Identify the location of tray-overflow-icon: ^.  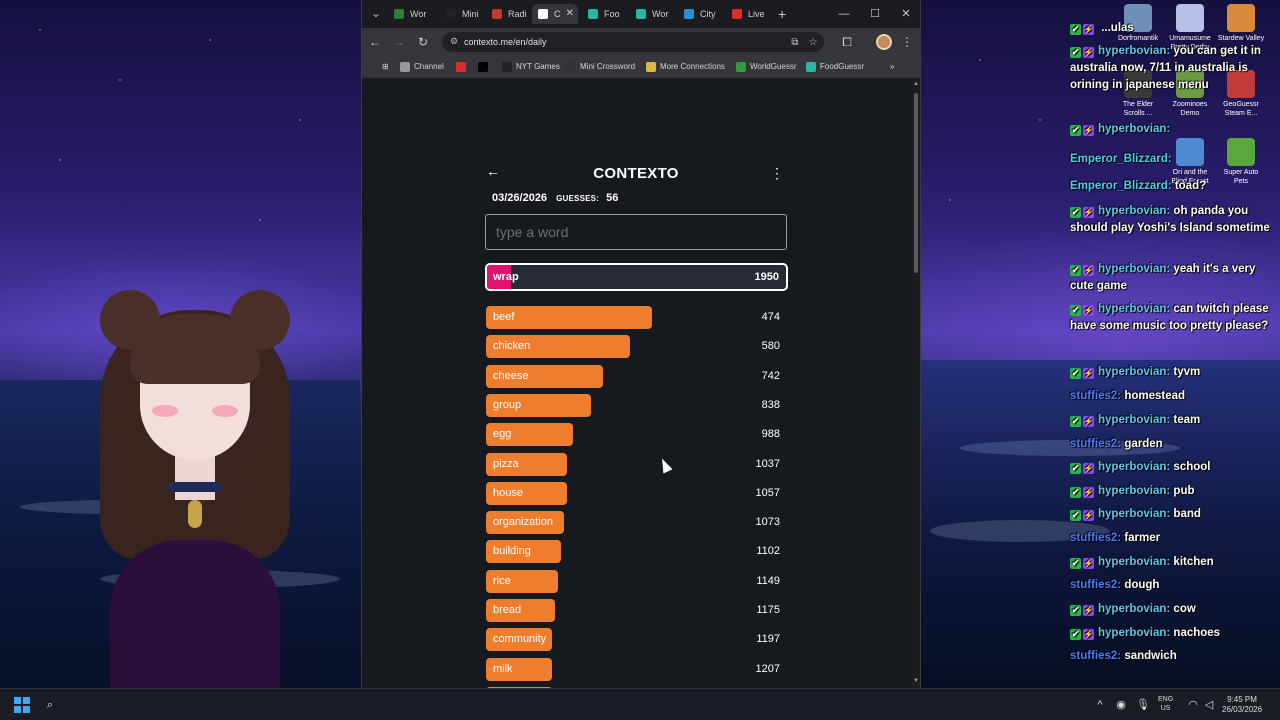
(1100, 705).